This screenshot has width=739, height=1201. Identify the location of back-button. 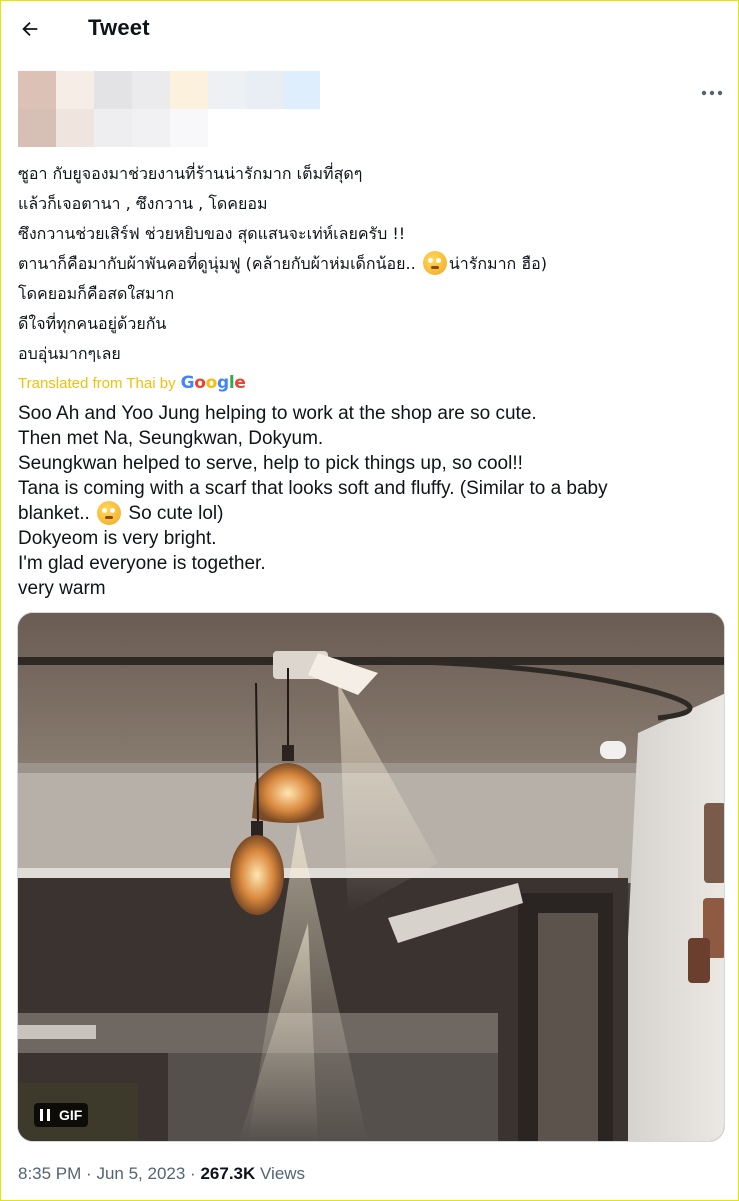
(30, 29).